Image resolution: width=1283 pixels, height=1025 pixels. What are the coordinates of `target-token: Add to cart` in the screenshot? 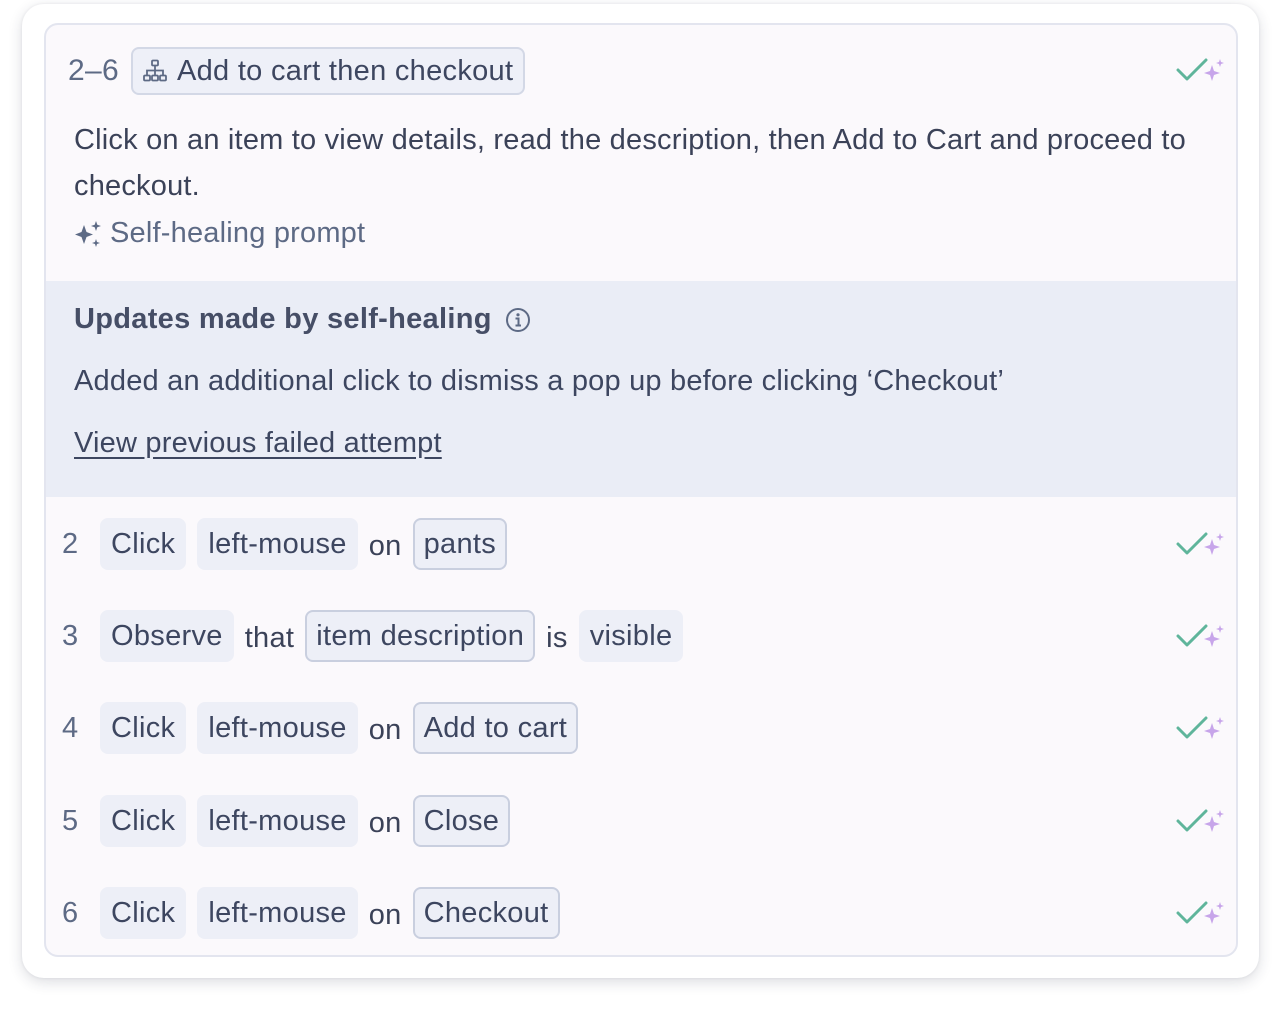 It's located at (495, 728).